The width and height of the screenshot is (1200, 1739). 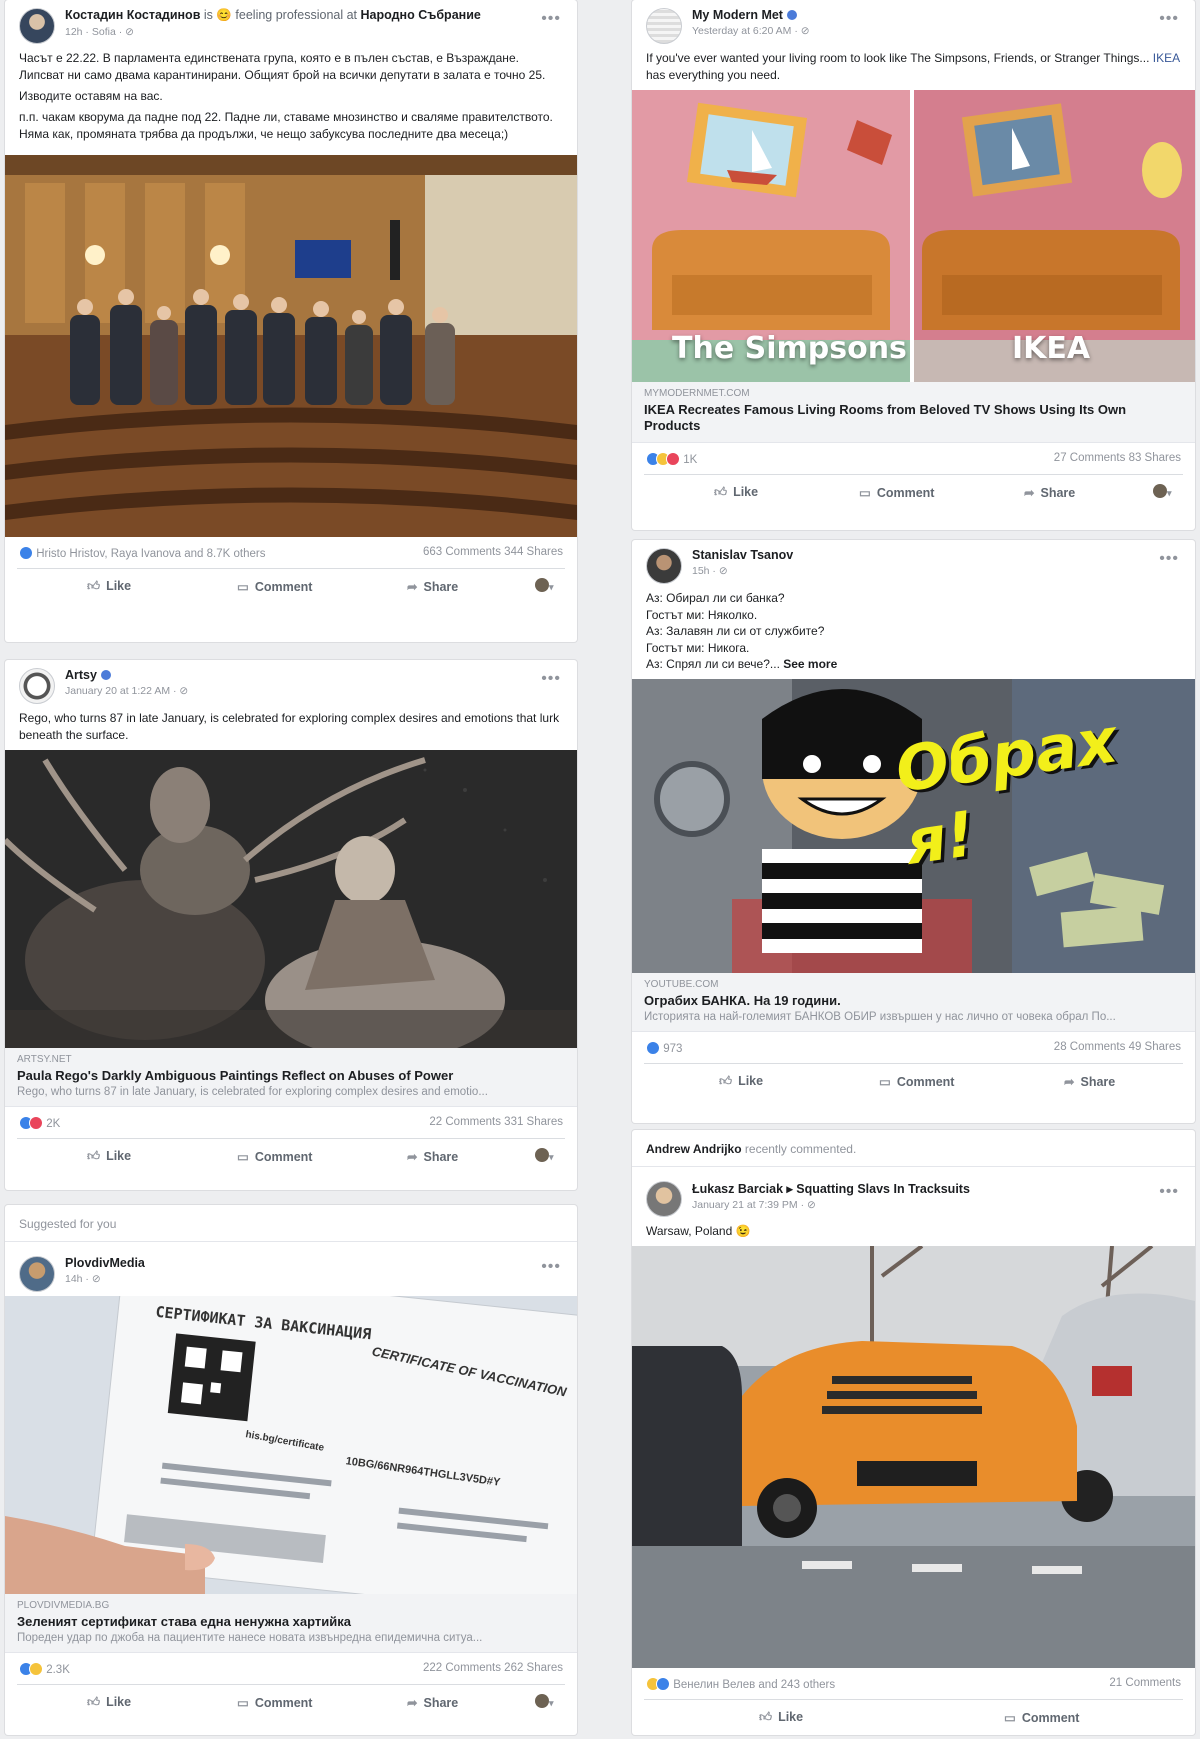 I want to click on author-line: Artsy, so click(x=315, y=675).